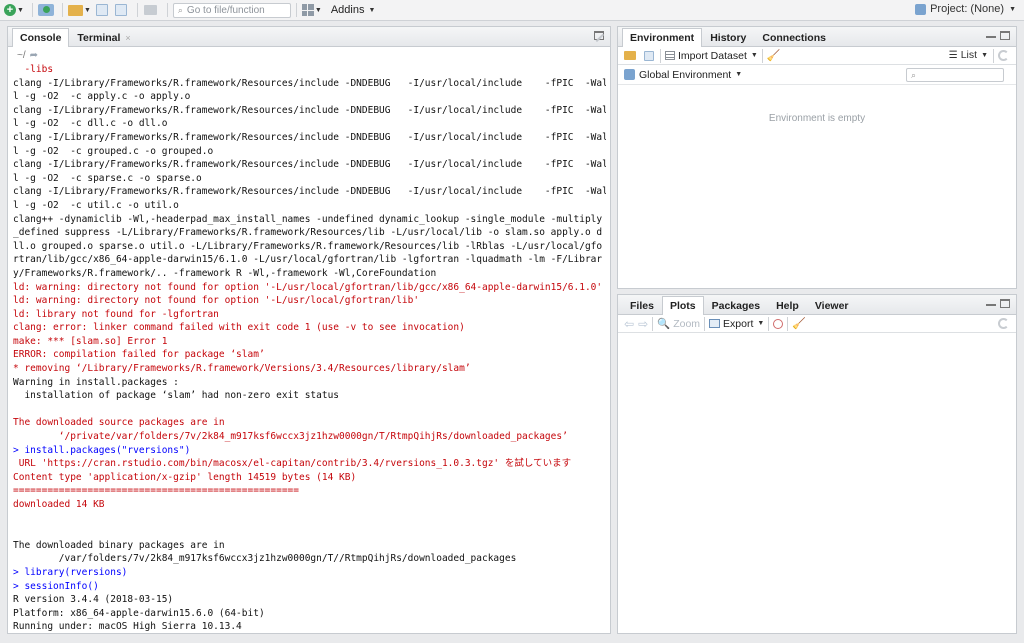 This screenshot has height=643, width=1024. I want to click on tab-label: Terminal, so click(99, 37).